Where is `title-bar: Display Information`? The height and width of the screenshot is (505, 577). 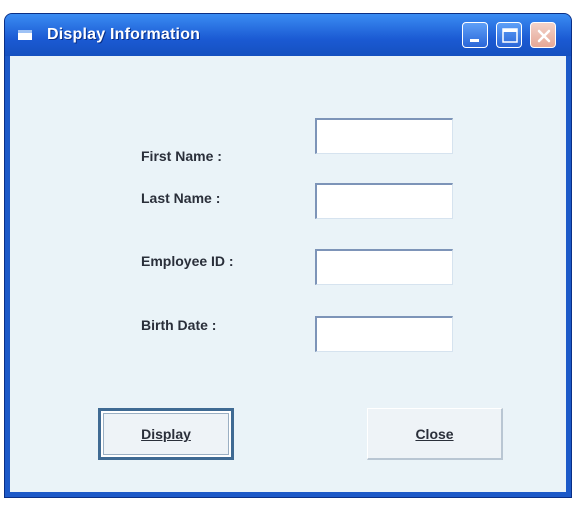 title-bar: Display Information is located at coordinates (288, 35).